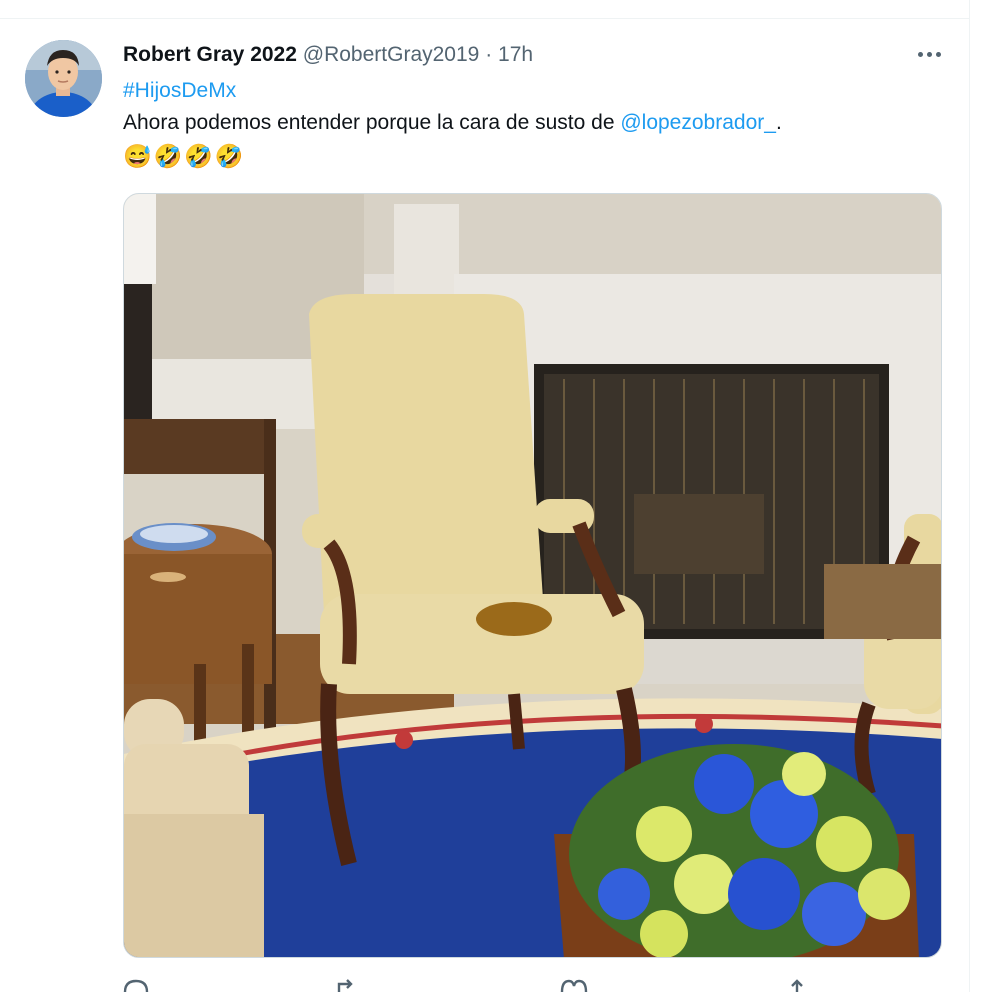  I want to click on reply-button, so click(136, 985).